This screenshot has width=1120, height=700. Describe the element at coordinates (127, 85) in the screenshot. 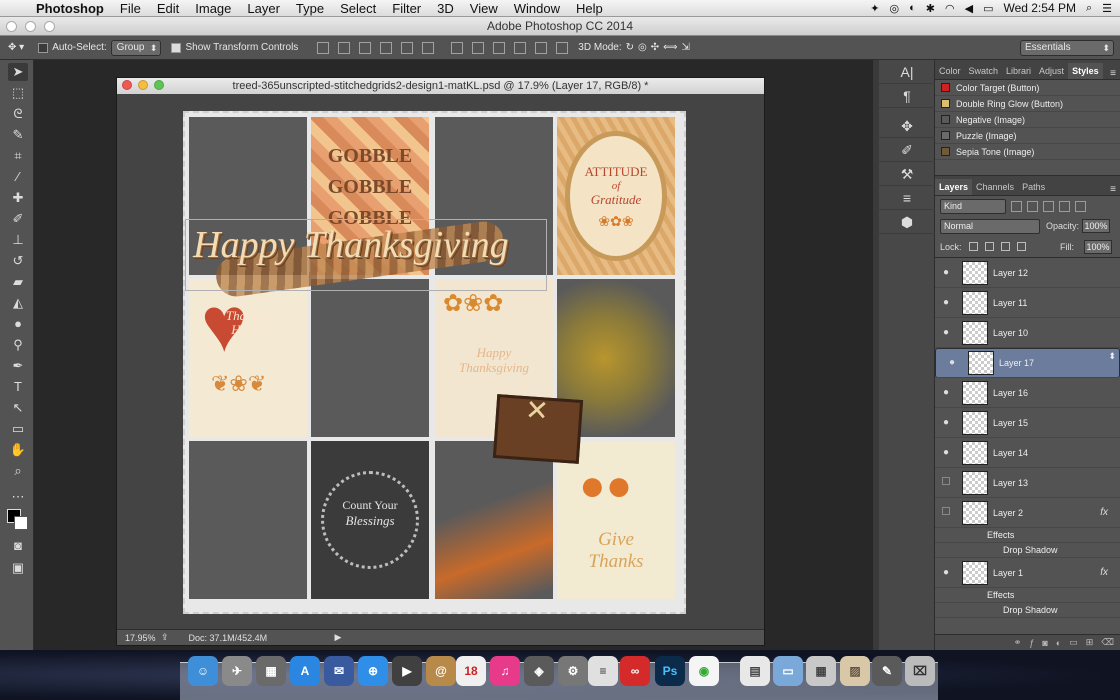

I see `close-document-button` at that location.